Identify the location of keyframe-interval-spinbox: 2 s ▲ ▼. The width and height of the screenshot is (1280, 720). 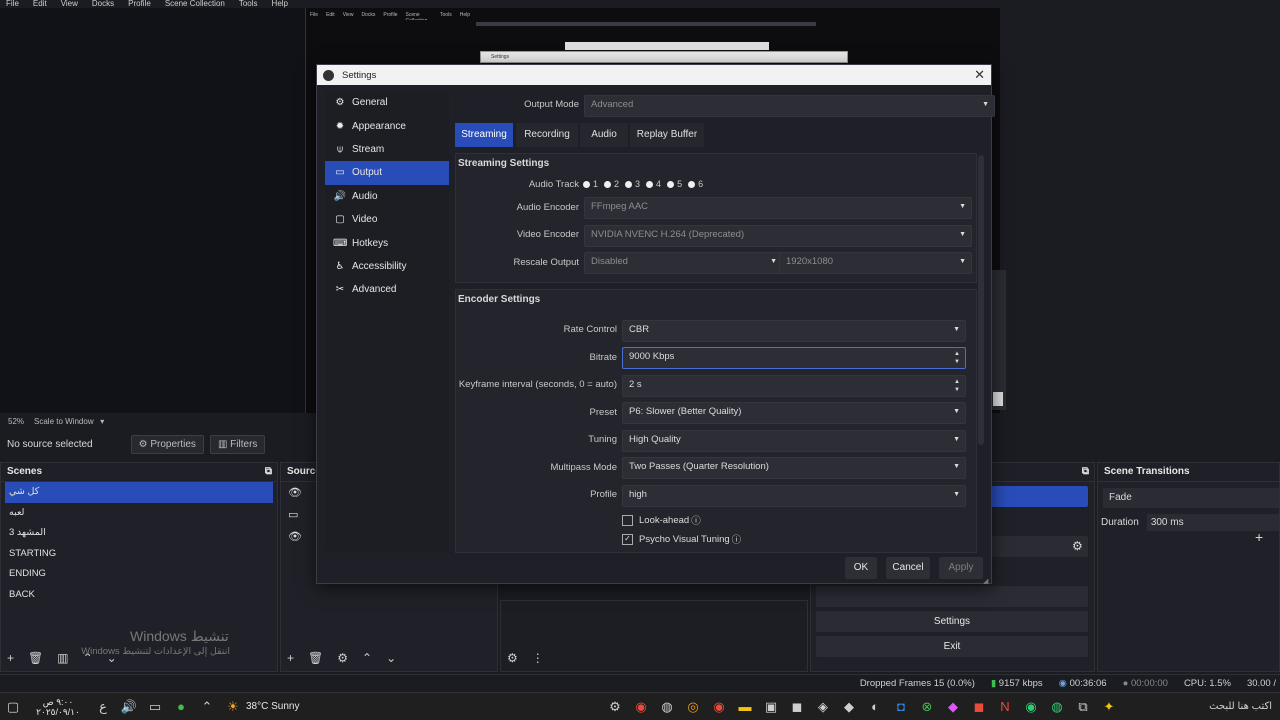
(794, 386).